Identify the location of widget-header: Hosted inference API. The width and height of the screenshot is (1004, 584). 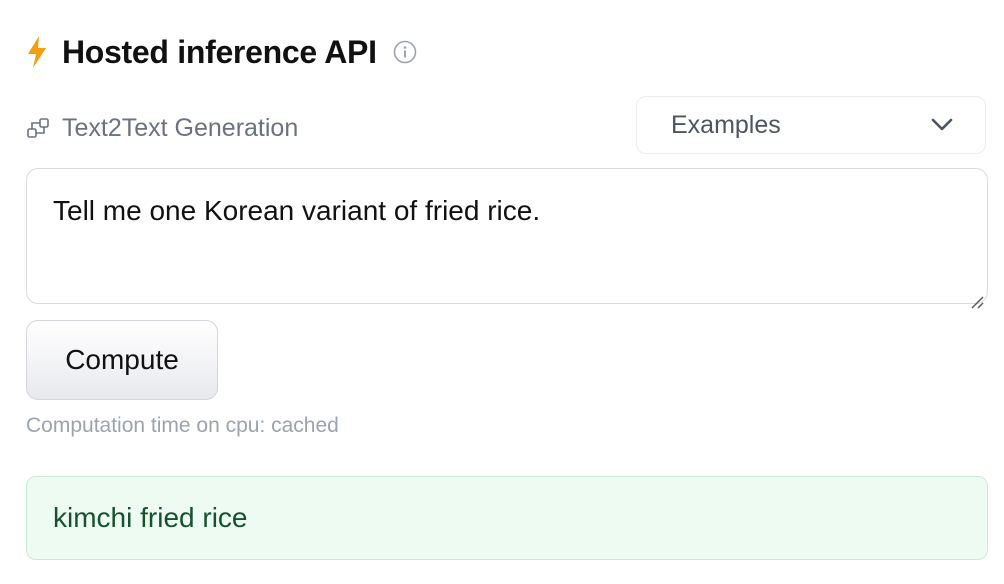
(221, 52).